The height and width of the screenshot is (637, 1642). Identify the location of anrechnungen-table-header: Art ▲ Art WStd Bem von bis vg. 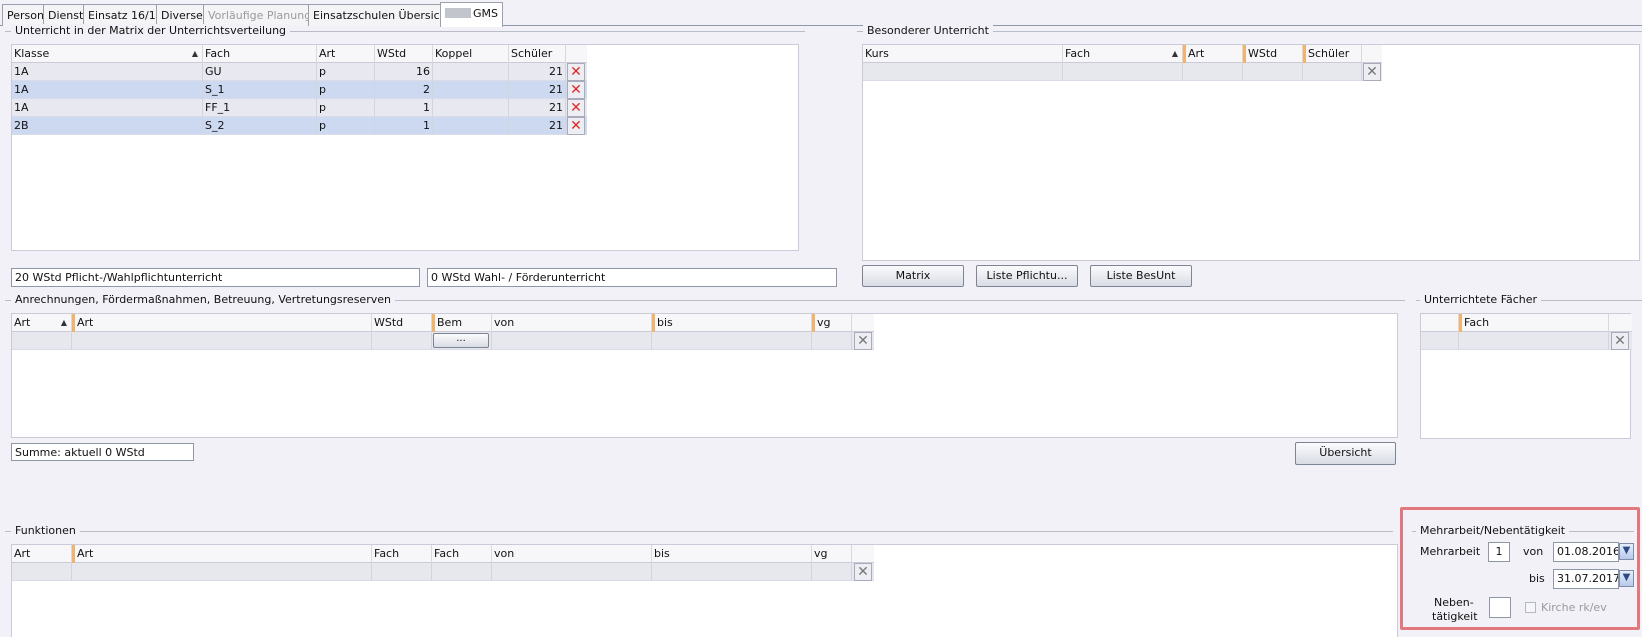
(443, 323).